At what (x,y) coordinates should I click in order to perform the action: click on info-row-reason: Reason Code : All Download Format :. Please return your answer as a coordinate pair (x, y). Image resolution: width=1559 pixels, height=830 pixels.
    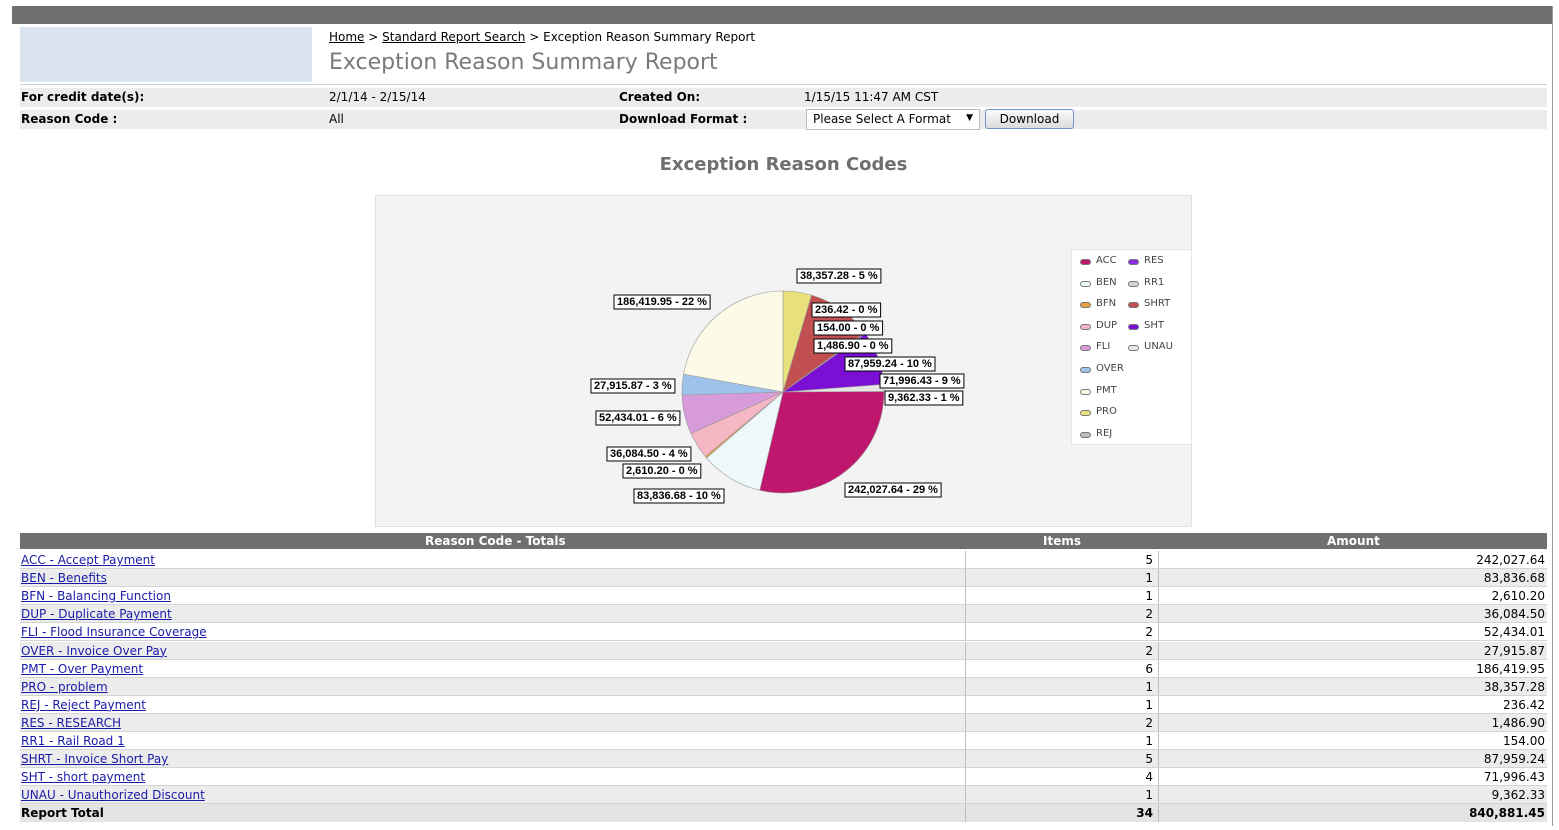
    Looking at the image, I should click on (783, 119).